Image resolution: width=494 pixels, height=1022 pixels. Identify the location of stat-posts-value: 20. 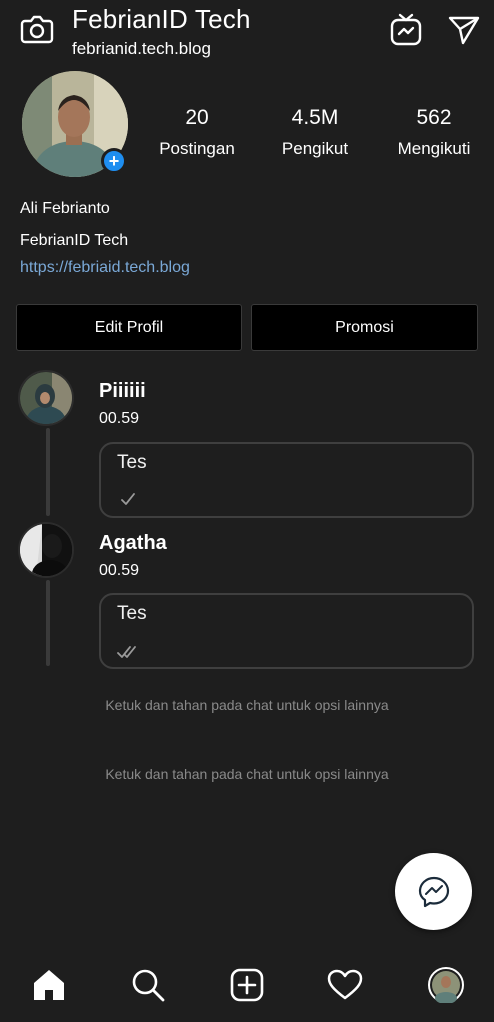
(197, 117).